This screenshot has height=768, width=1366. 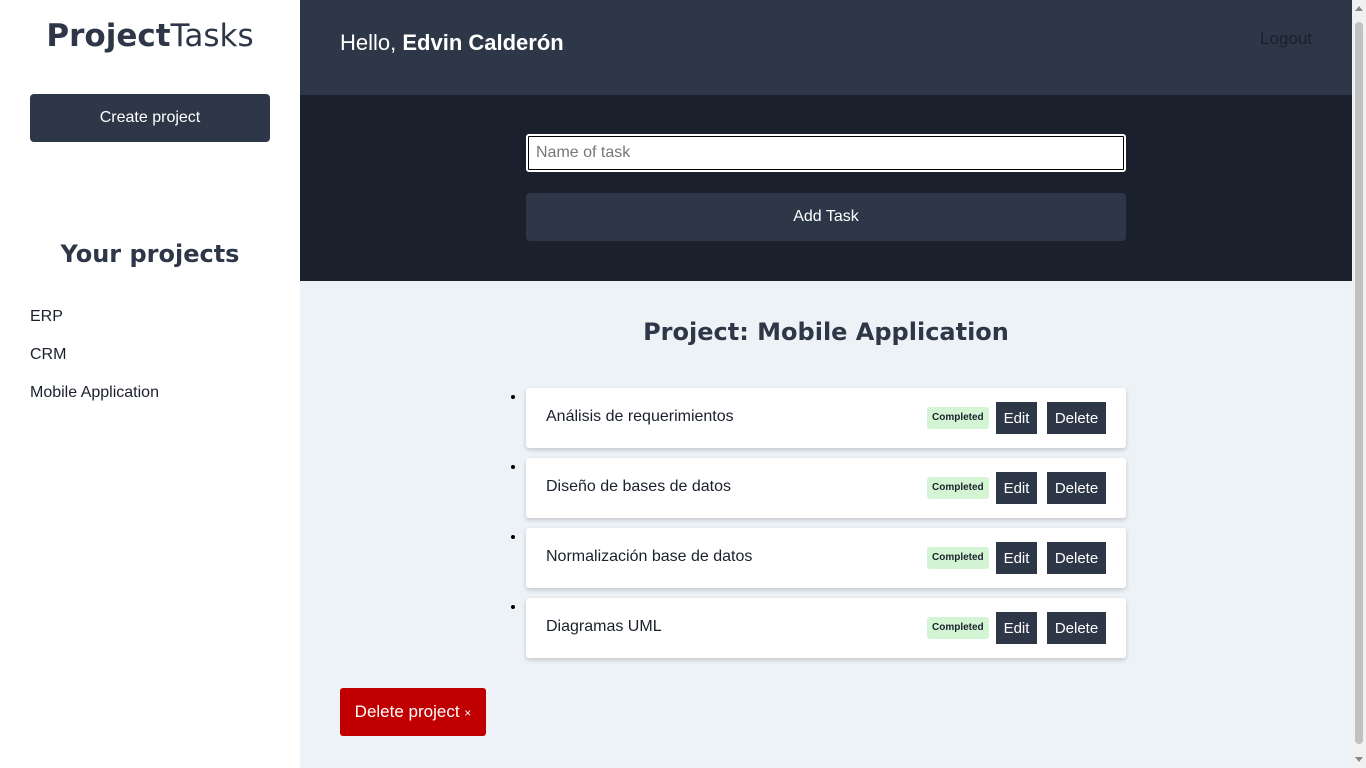 What do you see at coordinates (826, 332) in the screenshot?
I see `project-title: Project: Mobile Application` at bounding box center [826, 332].